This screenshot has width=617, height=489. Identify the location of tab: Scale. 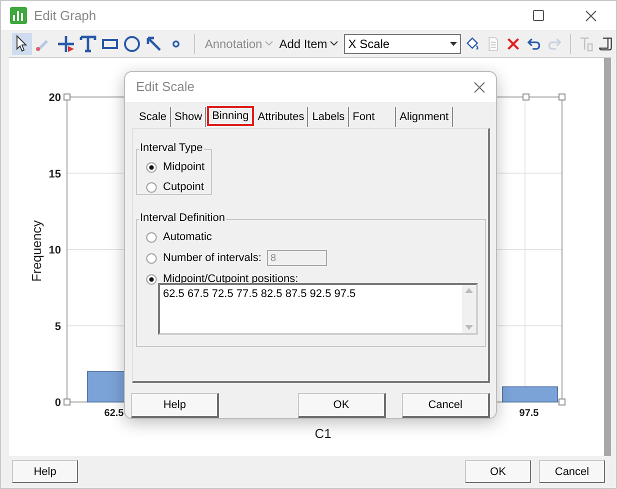
(153, 117).